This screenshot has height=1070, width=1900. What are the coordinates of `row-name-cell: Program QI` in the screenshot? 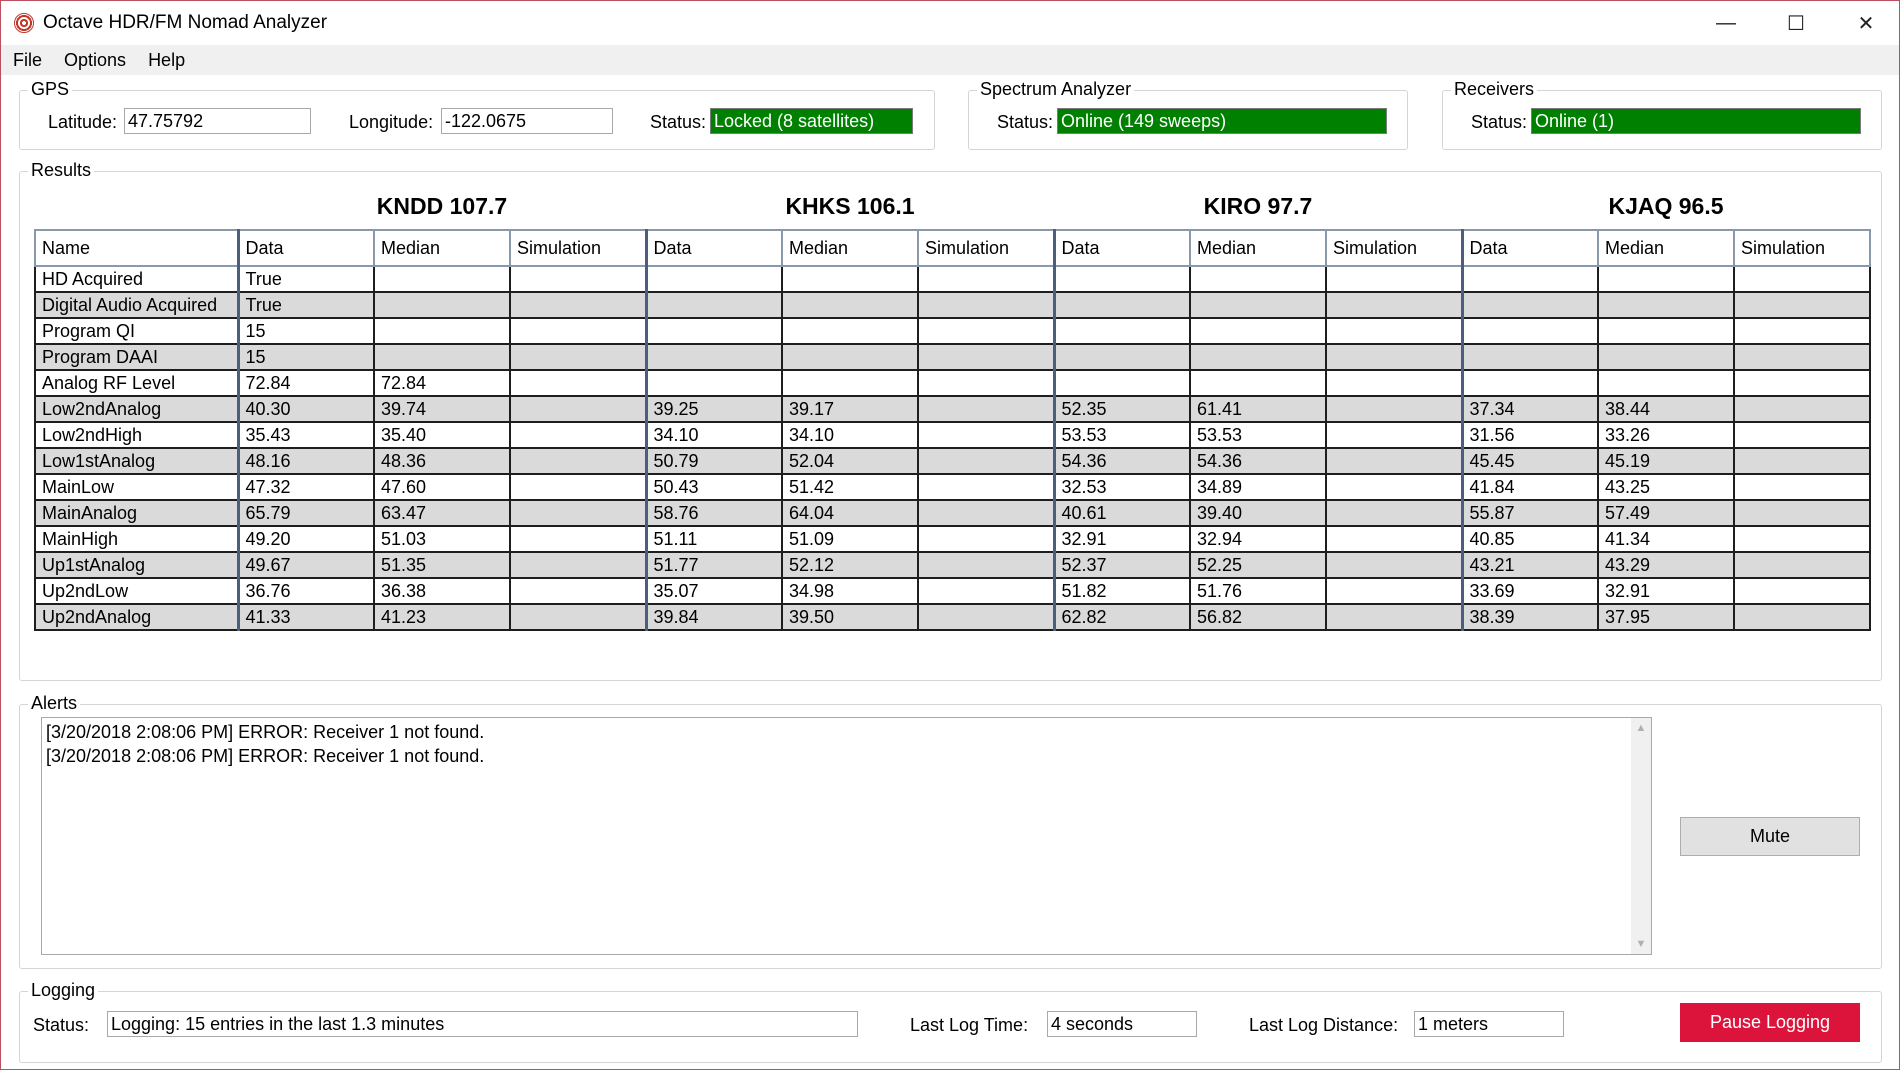 It's located at (136, 331).